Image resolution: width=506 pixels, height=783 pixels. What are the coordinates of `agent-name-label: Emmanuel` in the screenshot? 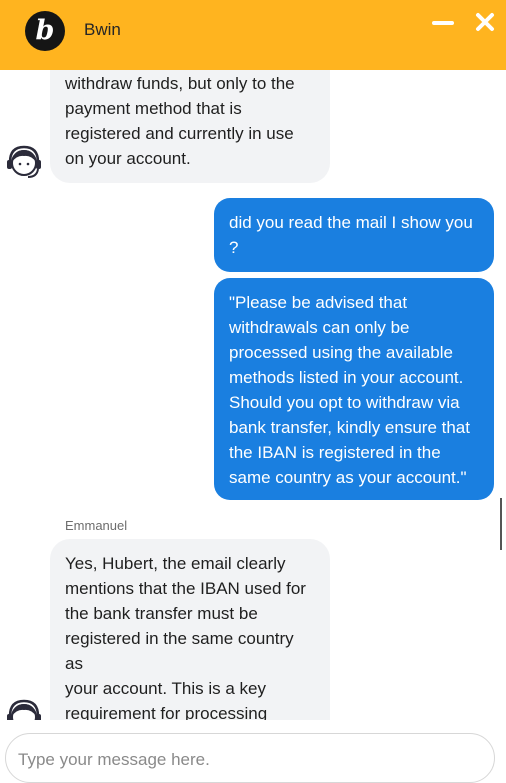 It's located at (96, 525).